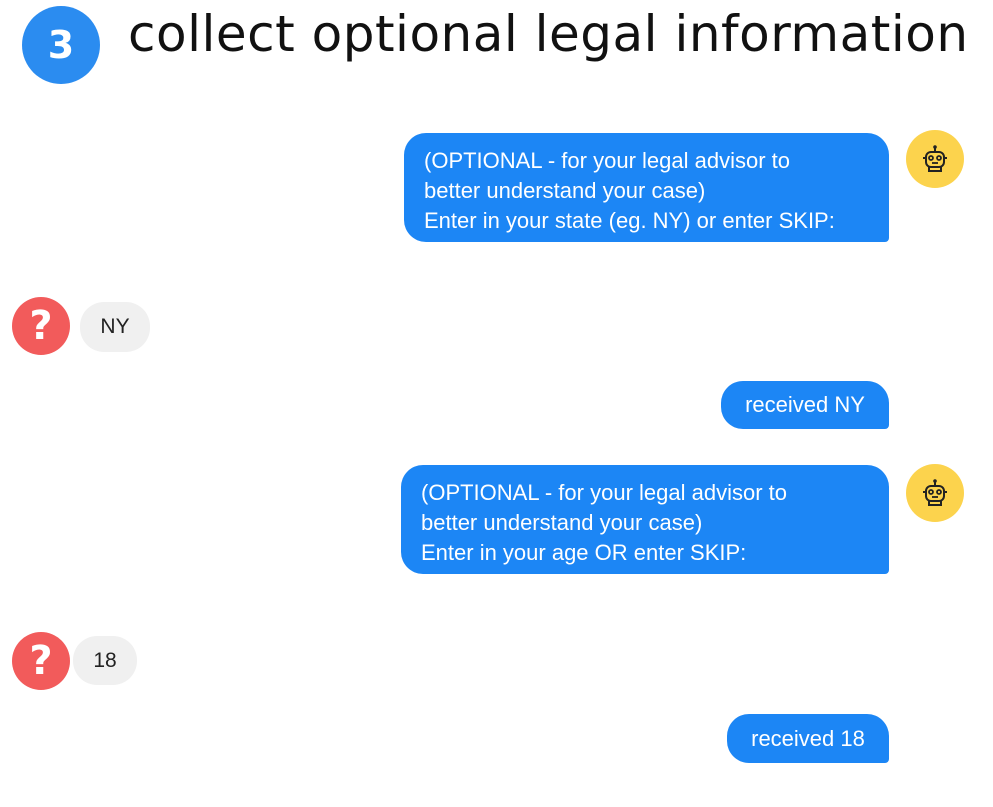  I want to click on bot-message-bubble: received NY, so click(805, 405).